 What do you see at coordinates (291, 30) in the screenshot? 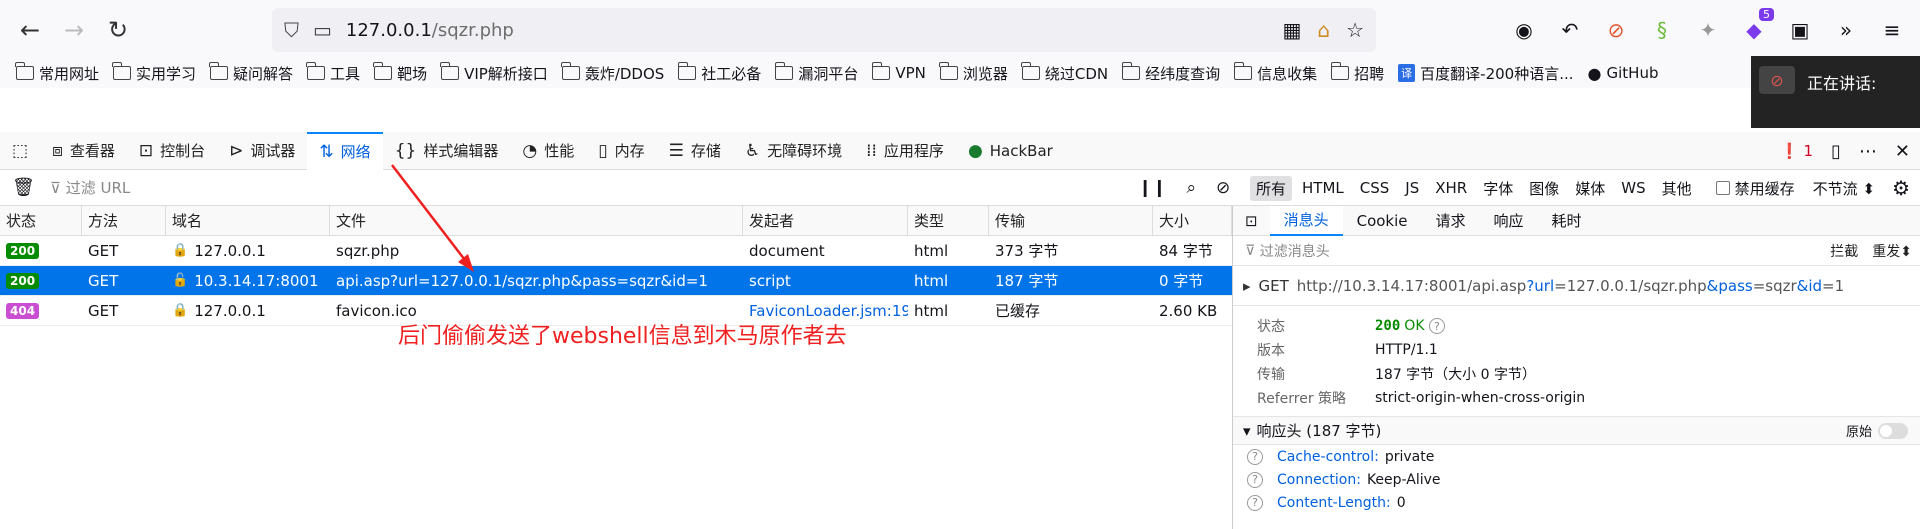
I see `shield-icon: ⛉` at bounding box center [291, 30].